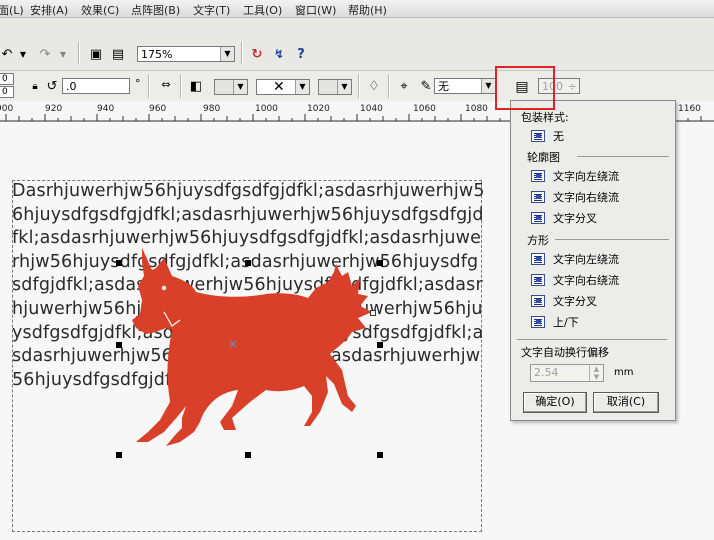 The width and height of the screenshot is (714, 540). What do you see at coordinates (262, 10) in the screenshot?
I see `menu-item-tools: 工具(O)` at bounding box center [262, 10].